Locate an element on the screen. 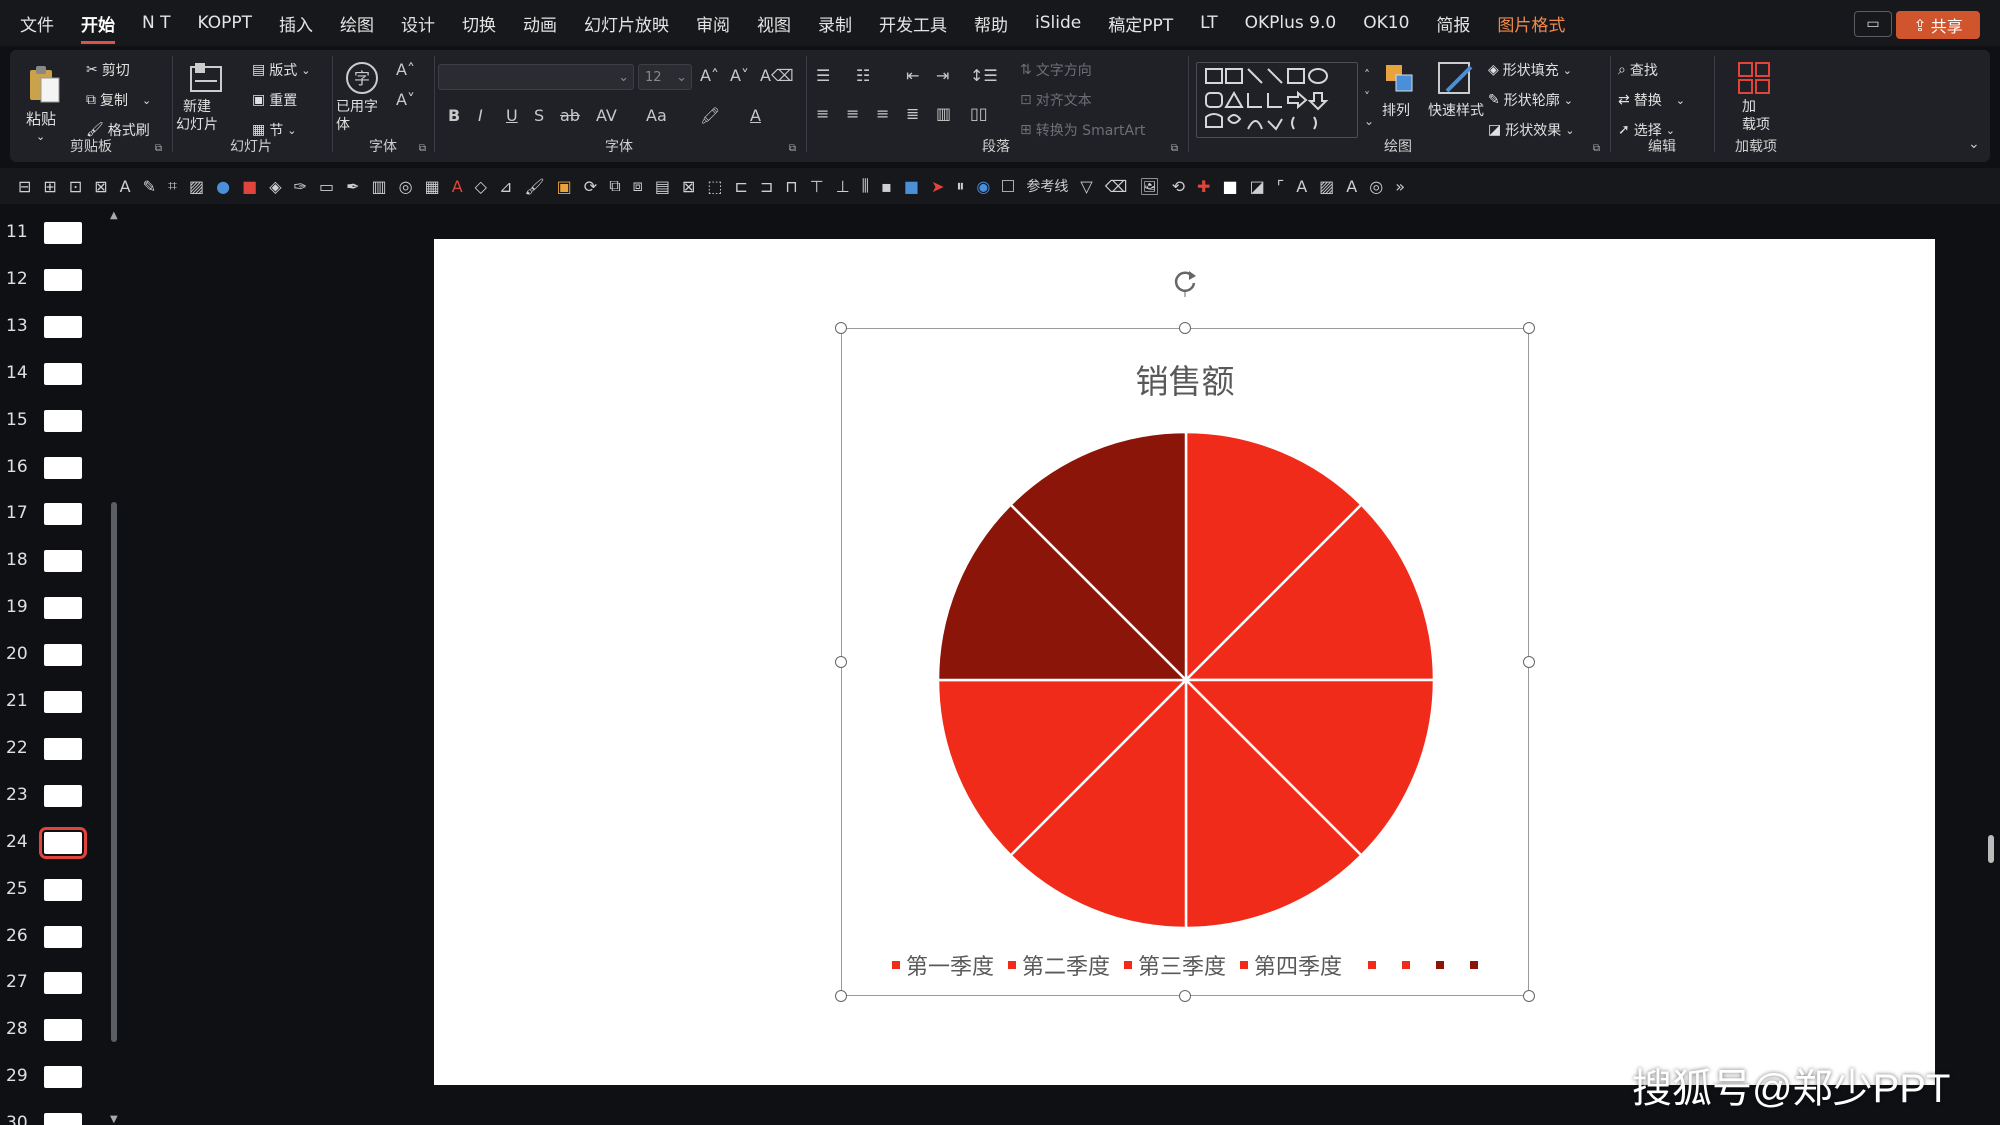  send-back-icon: ⧈ is located at coordinates (638, 186).